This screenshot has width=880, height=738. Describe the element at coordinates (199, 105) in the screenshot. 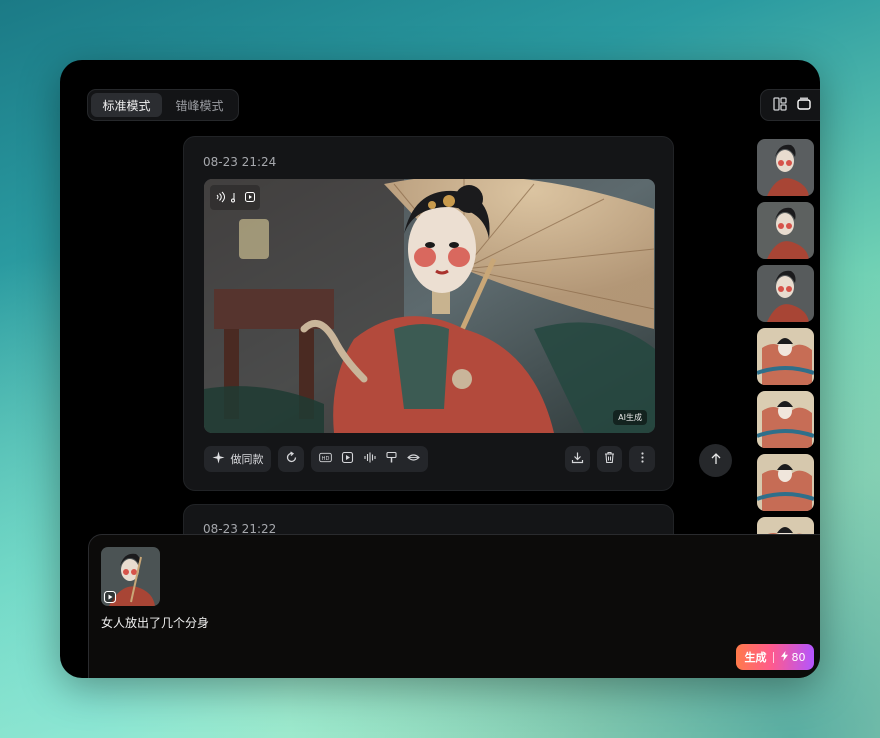

I see `tab-staggered-mode: 错峰模式` at that location.